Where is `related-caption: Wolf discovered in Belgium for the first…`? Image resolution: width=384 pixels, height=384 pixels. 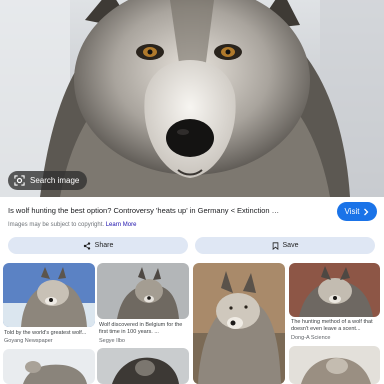 related-caption: Wolf discovered in Belgium for the first… is located at coordinates (141, 328).